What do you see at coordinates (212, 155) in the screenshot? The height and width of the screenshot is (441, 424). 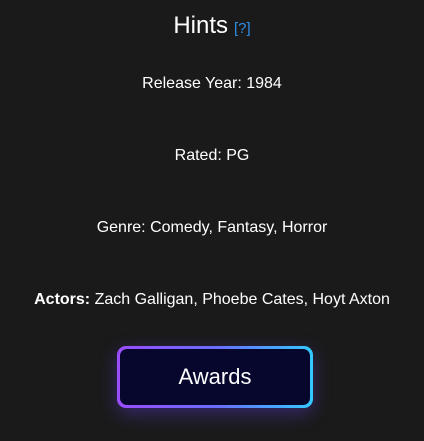 I see `hint-rated: Rated: PG` at bounding box center [212, 155].